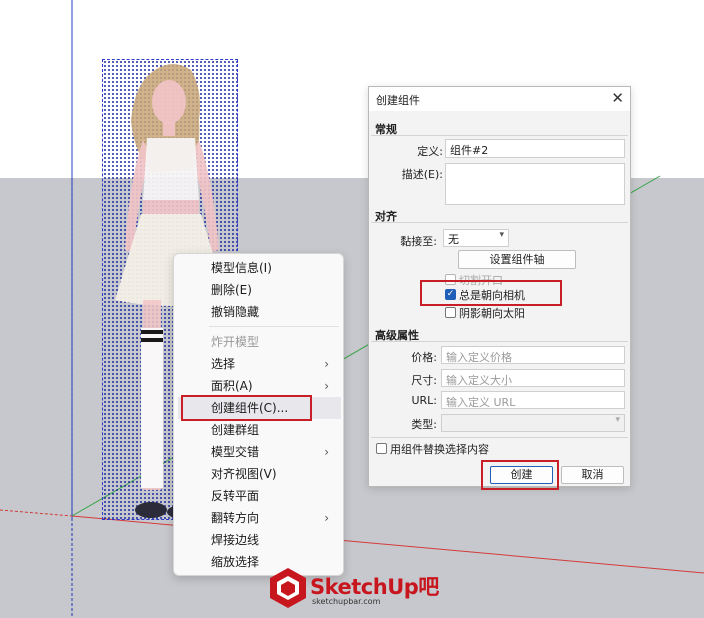 Image resolution: width=704 pixels, height=618 pixels. What do you see at coordinates (492, 313) in the screenshot?
I see `shadows-face-sun-label: 阴影朝向太阳` at bounding box center [492, 313].